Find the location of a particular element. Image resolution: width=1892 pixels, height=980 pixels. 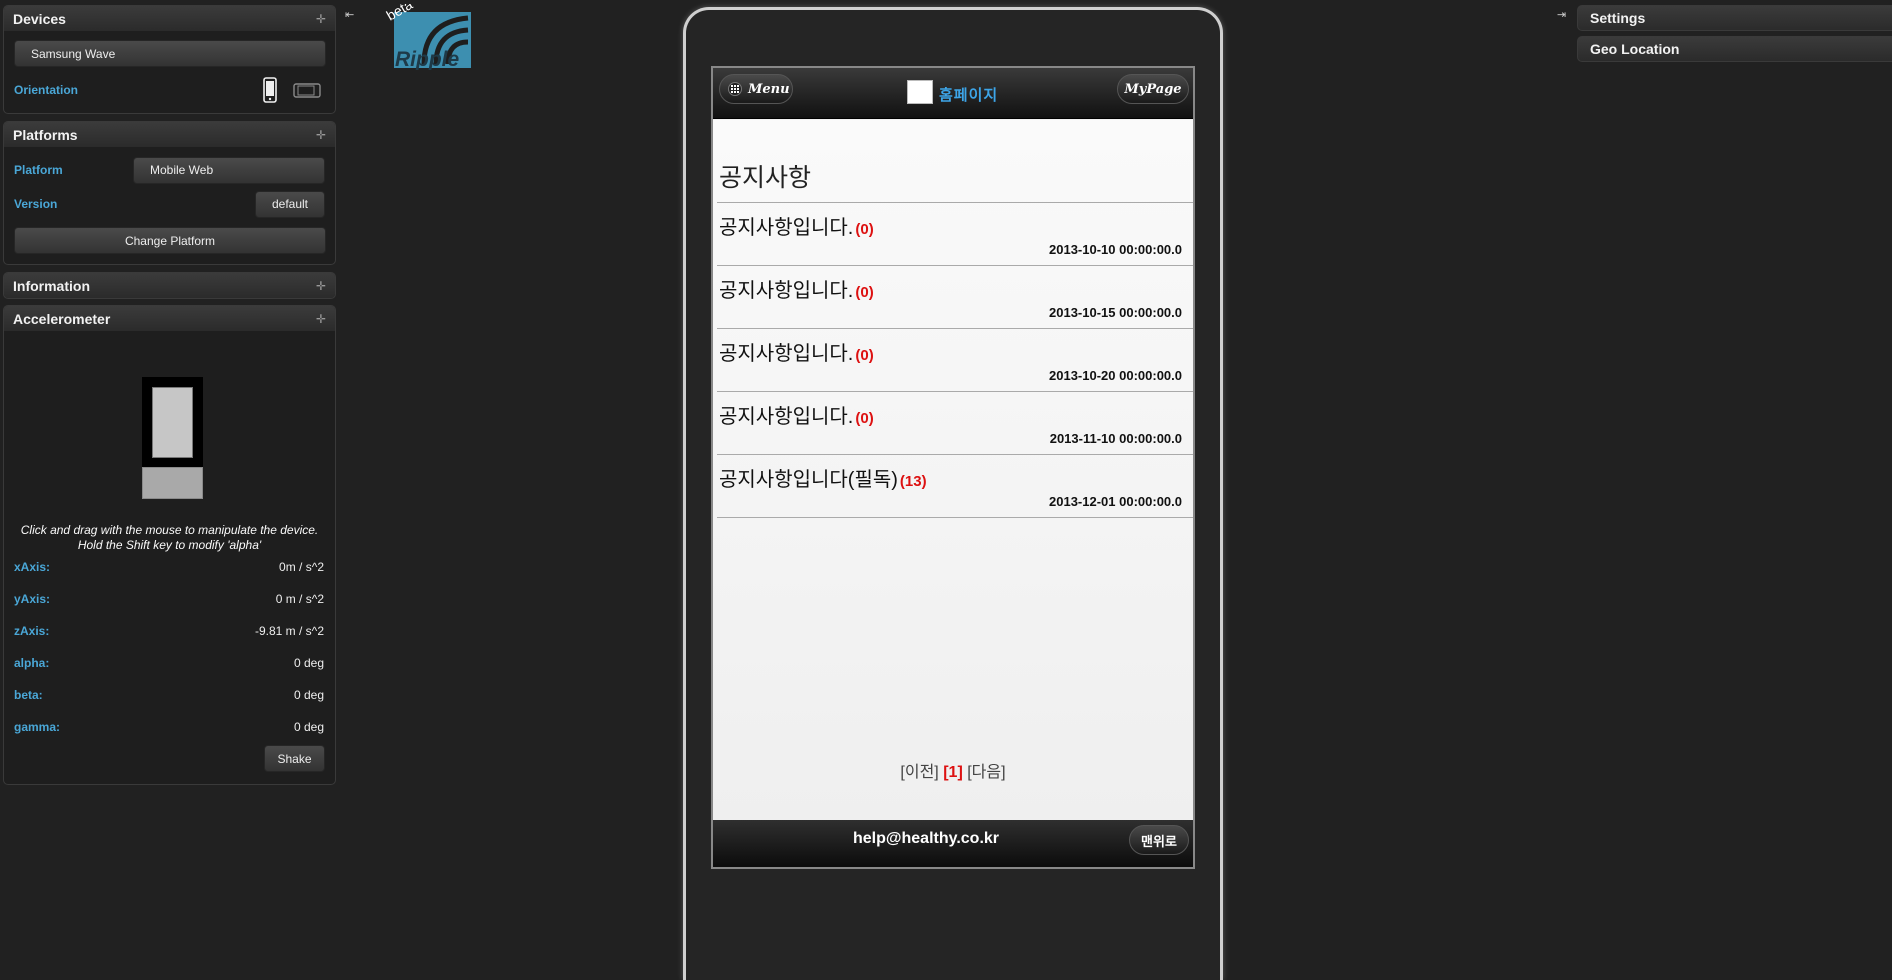

beta-row: beta: 0 deg is located at coordinates (169, 695).